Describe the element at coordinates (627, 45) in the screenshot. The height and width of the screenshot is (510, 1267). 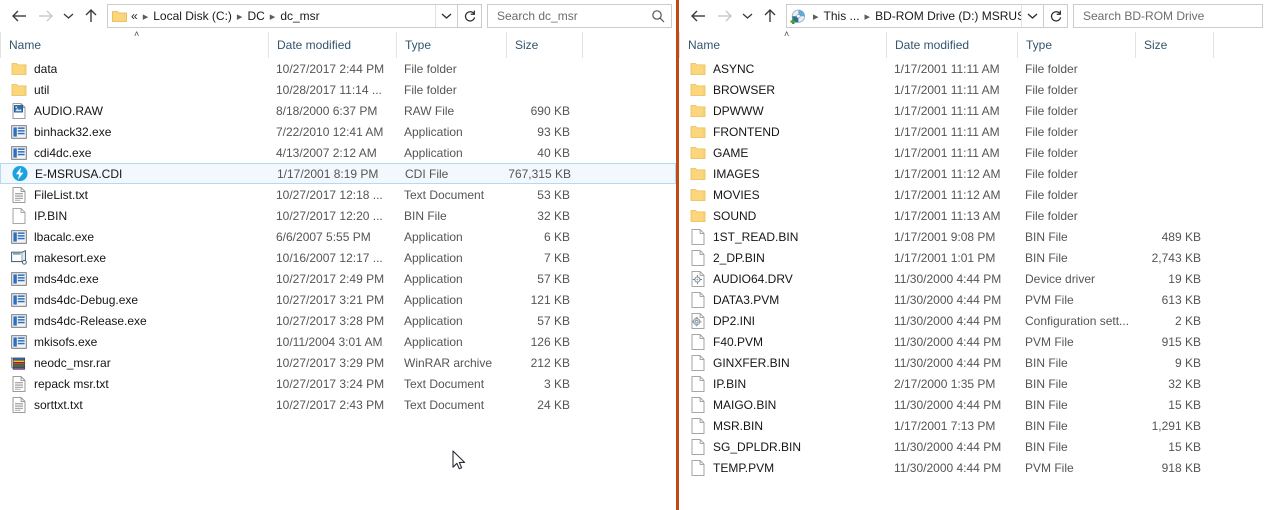
I see `column-header-spacer-left` at that location.